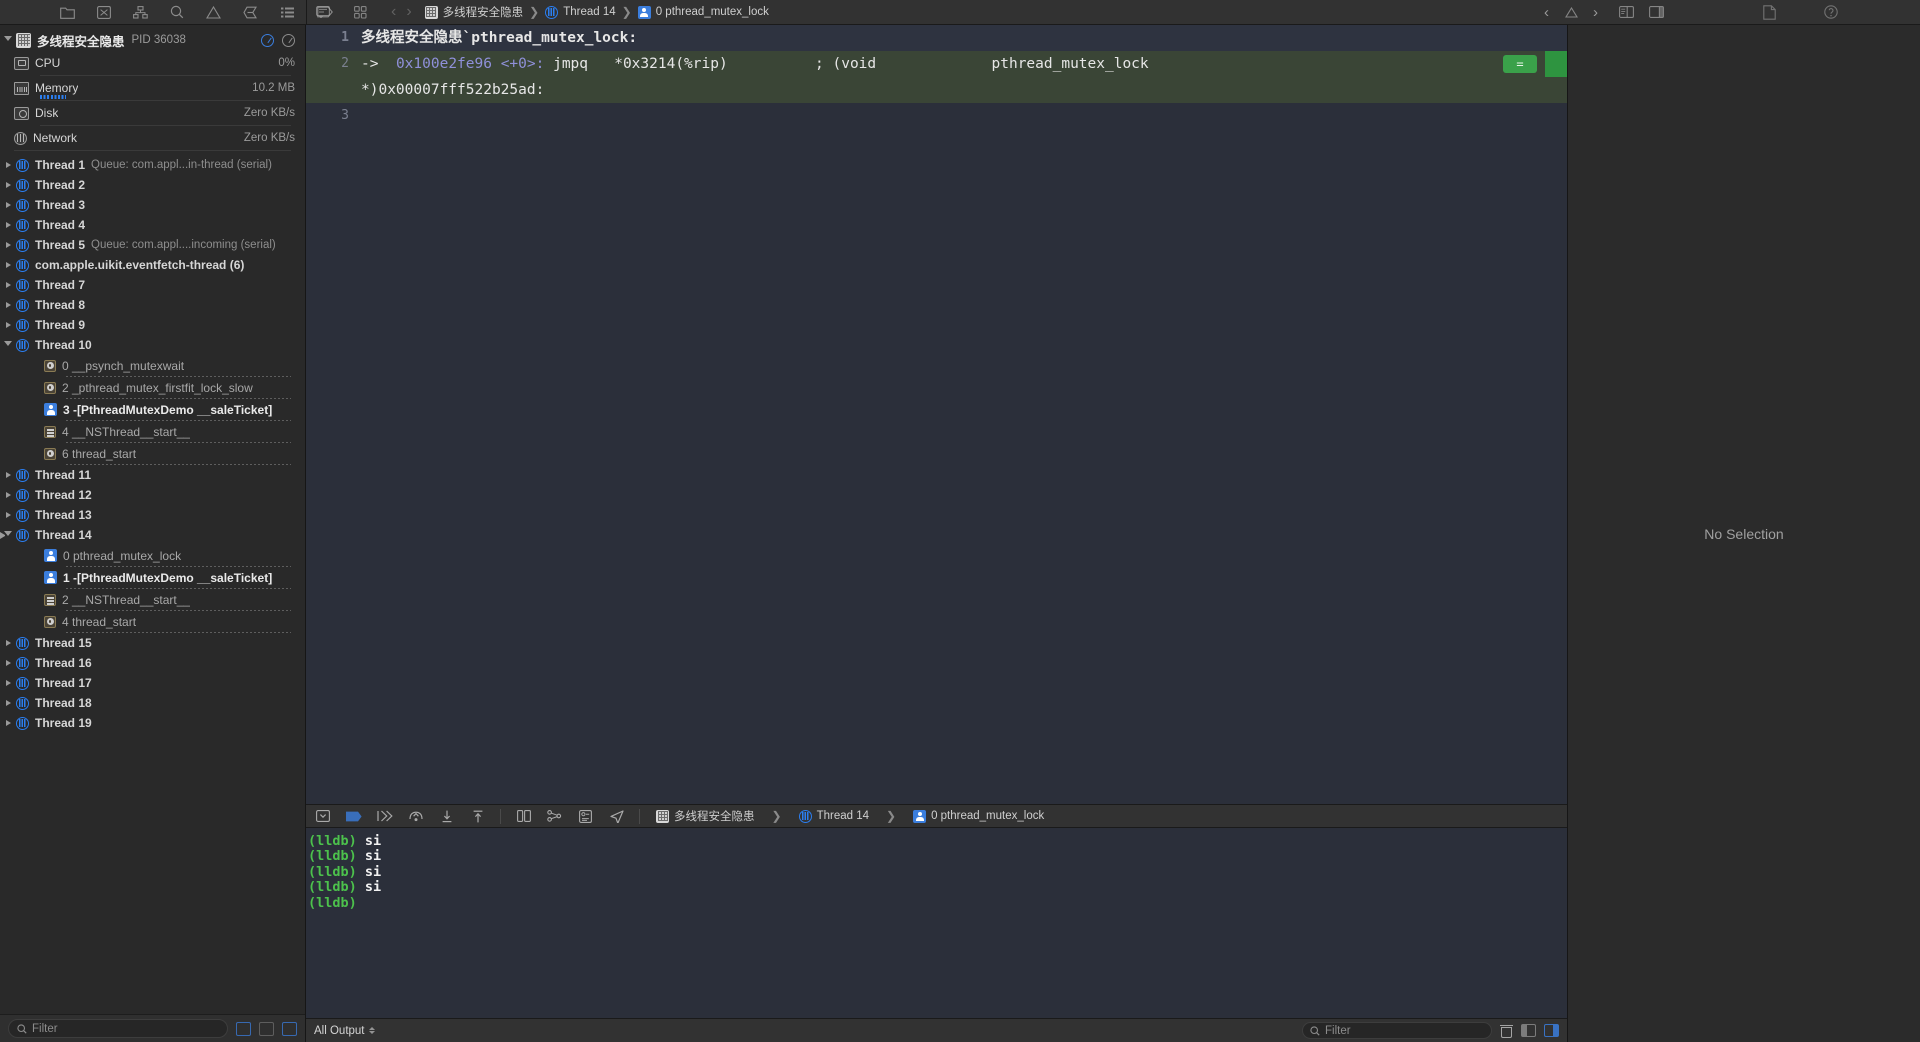 This screenshot has height=1042, width=1920. I want to click on thread-row: Thread 16, so click(152, 663).